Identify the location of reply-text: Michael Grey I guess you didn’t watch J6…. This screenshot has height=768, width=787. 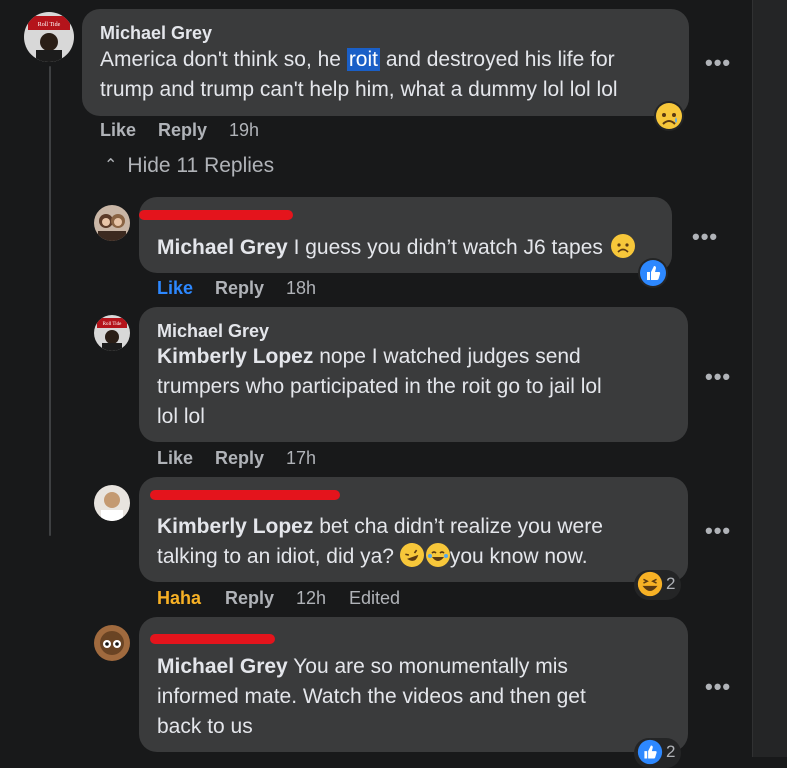
(396, 248).